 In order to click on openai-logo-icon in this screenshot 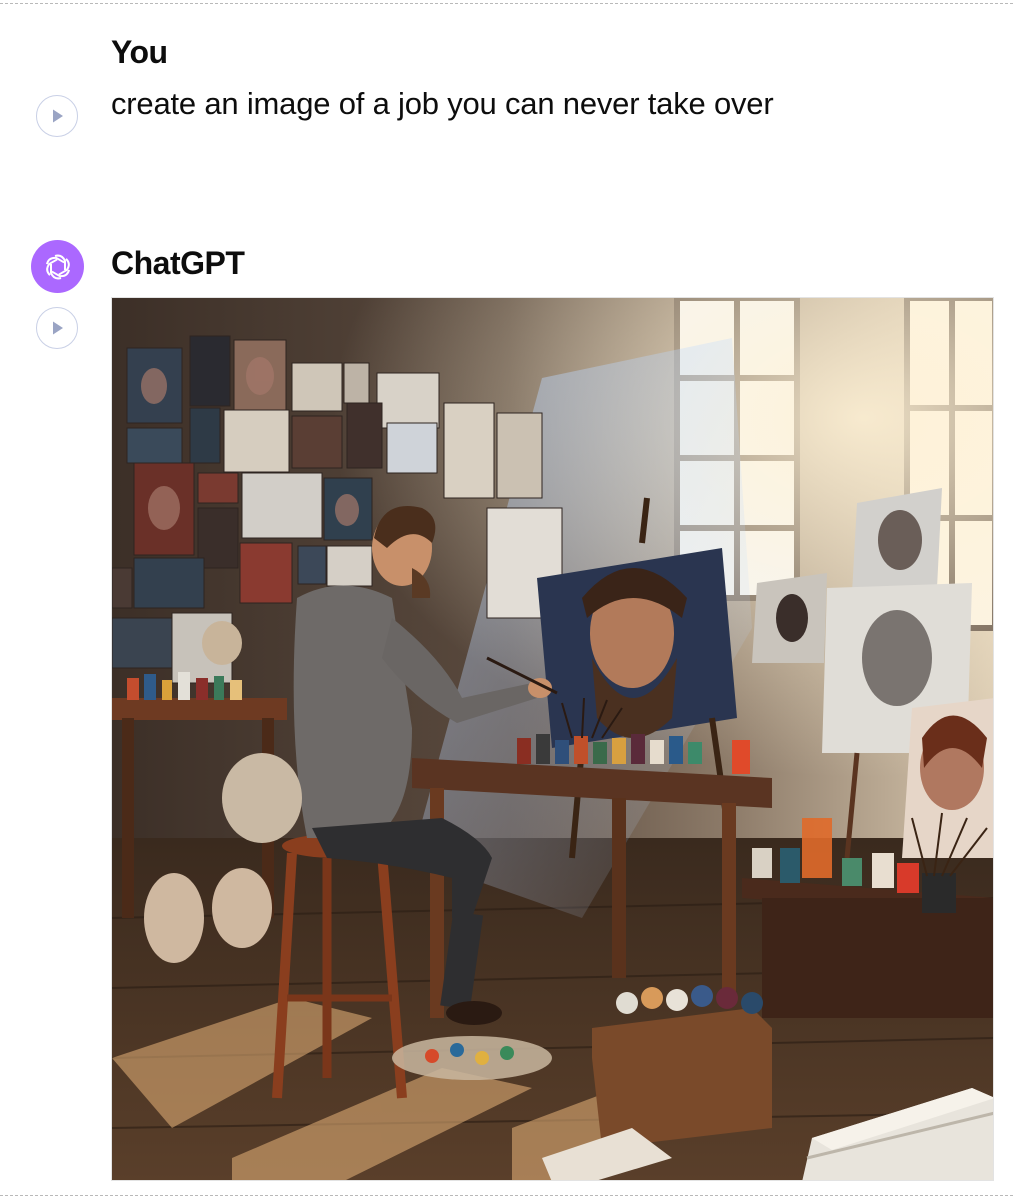, I will do `click(57, 266)`.